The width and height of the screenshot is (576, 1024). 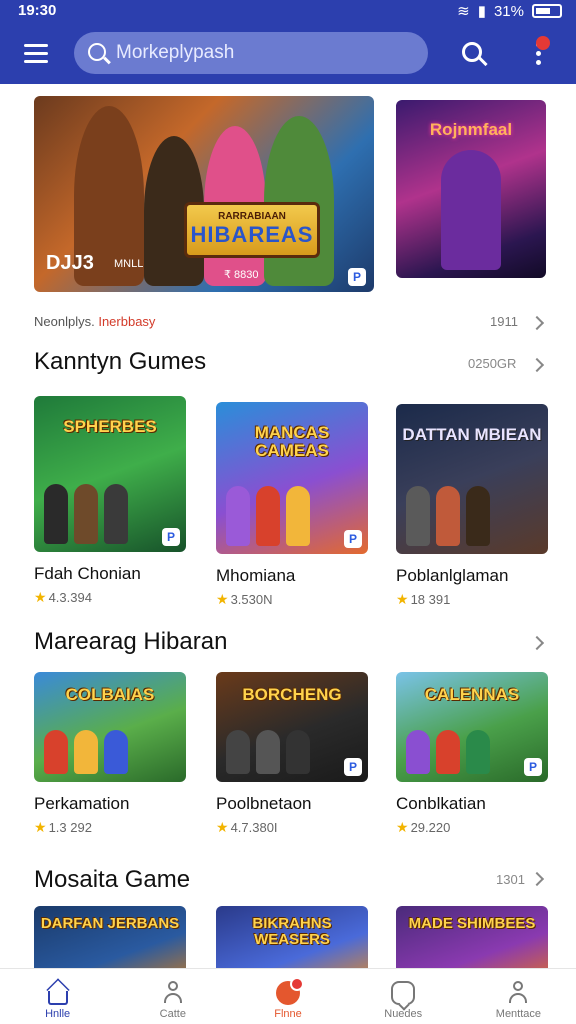 What do you see at coordinates (288, 12) in the screenshot?
I see `status-bar: 19:30 ≋ ▮ 31%` at bounding box center [288, 12].